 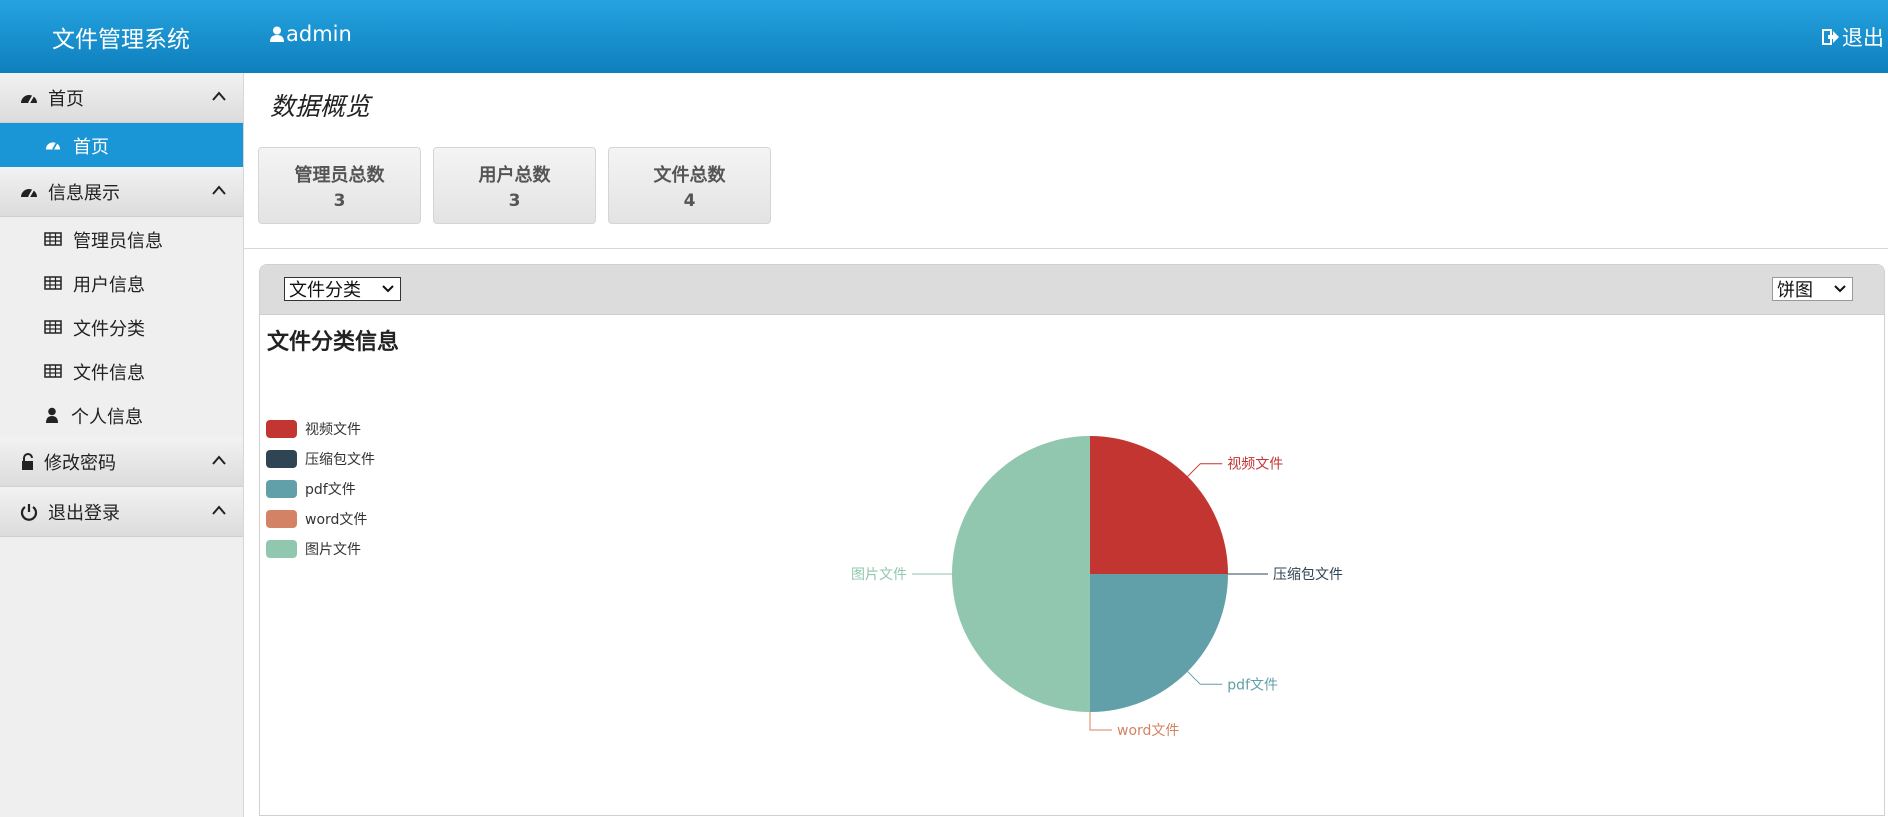 I want to click on stat-card-users: 用户总数 3, so click(x=514, y=185).